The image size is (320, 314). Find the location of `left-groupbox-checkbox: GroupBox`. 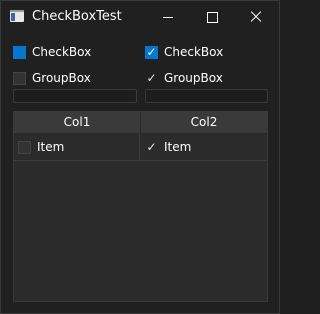

left-groupbox-checkbox: GroupBox is located at coordinates (52, 78).